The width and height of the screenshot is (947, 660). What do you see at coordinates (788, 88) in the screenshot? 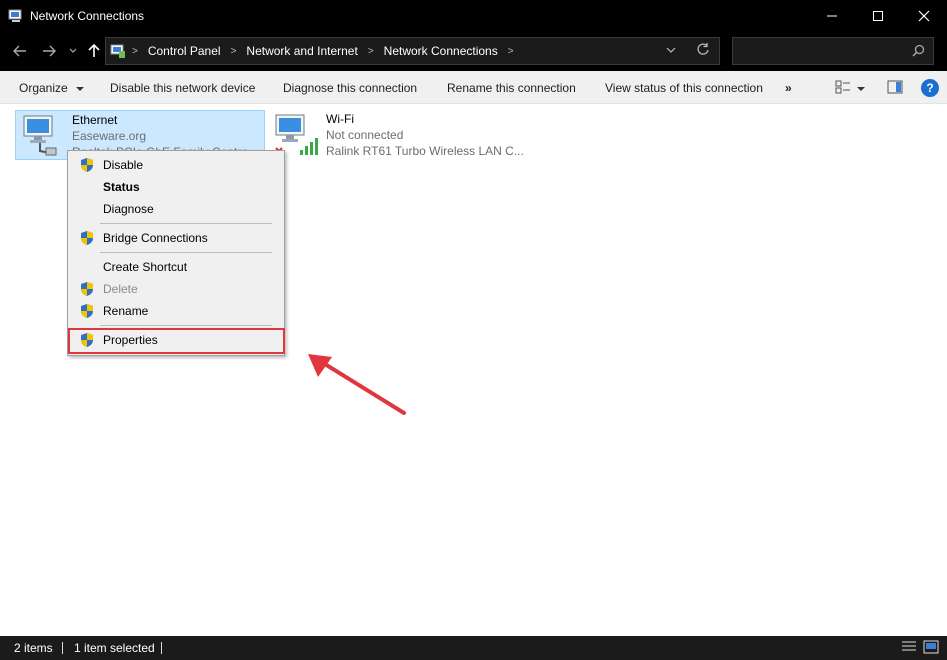
I see `more-commands-button: »` at bounding box center [788, 88].